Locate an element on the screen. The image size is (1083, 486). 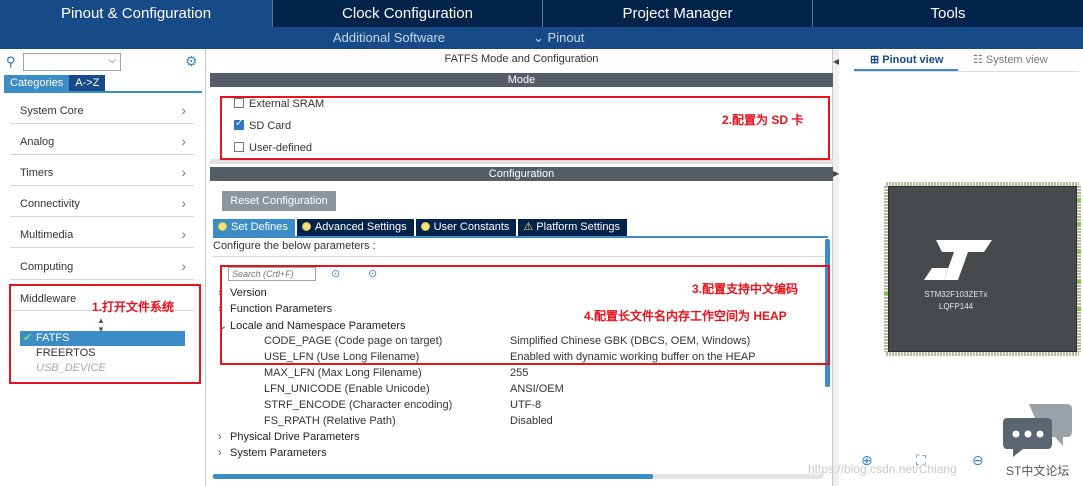
configuration-section-header: Configuration is located at coordinates (521, 174).